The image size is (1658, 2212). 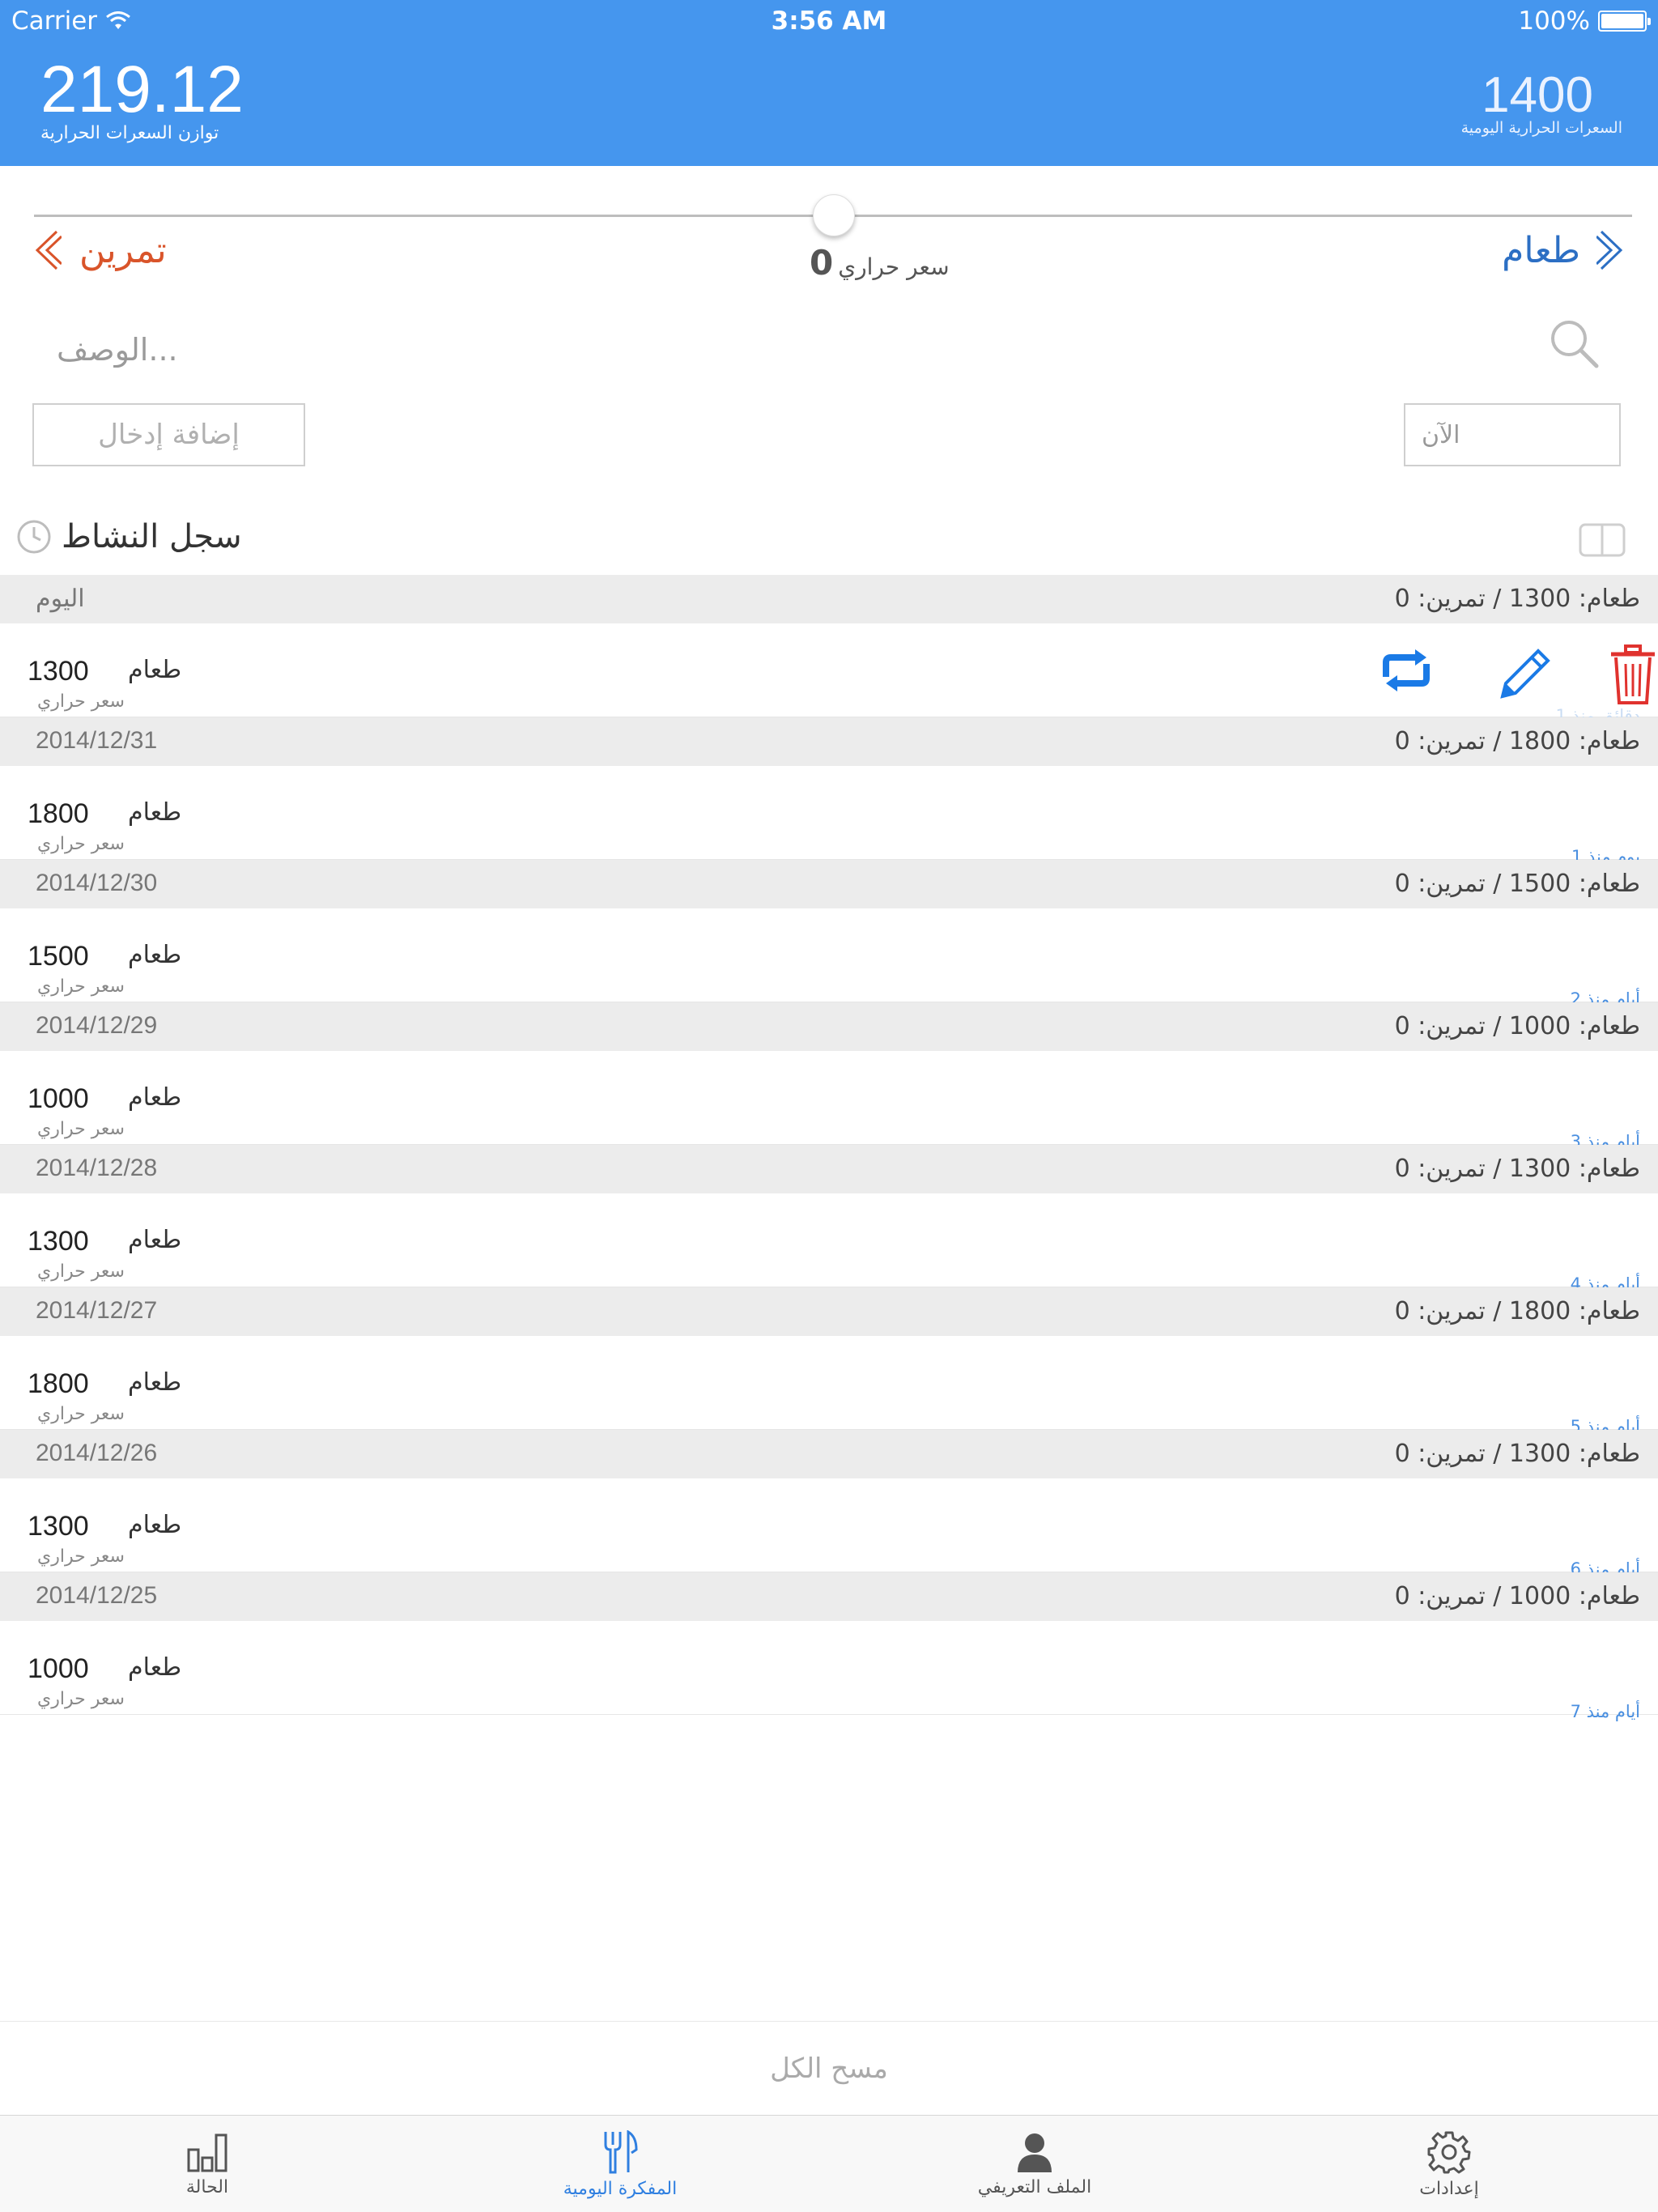 I want to click on clear-all-button: مسح الكل, so click(x=829, y=2068).